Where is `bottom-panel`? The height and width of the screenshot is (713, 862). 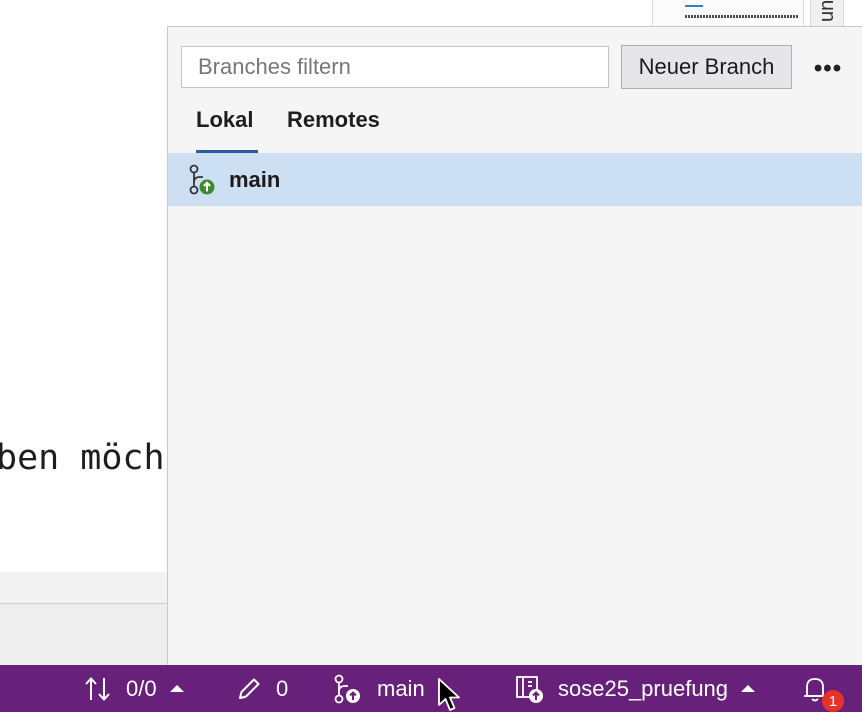
bottom-panel is located at coordinates (83, 634).